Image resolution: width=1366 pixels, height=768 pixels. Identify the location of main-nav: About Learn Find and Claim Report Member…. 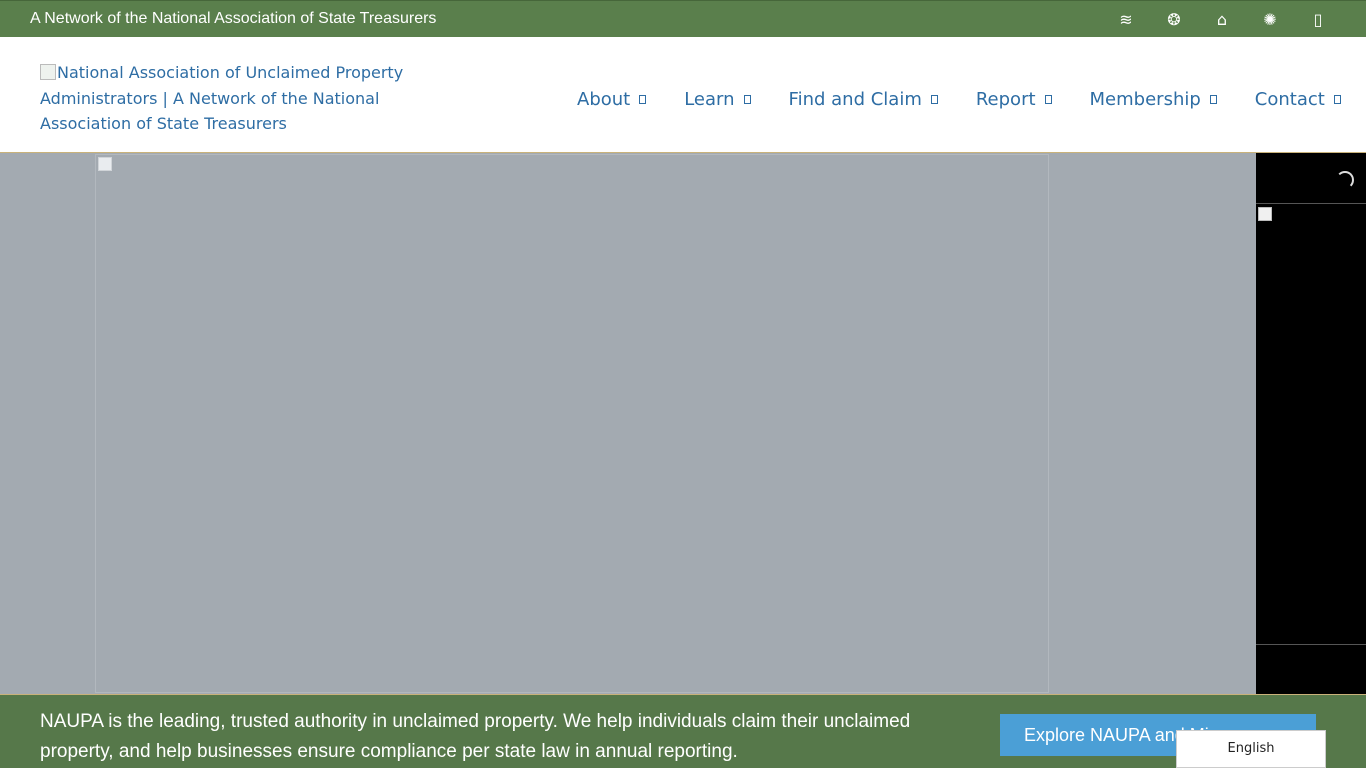
(959, 99).